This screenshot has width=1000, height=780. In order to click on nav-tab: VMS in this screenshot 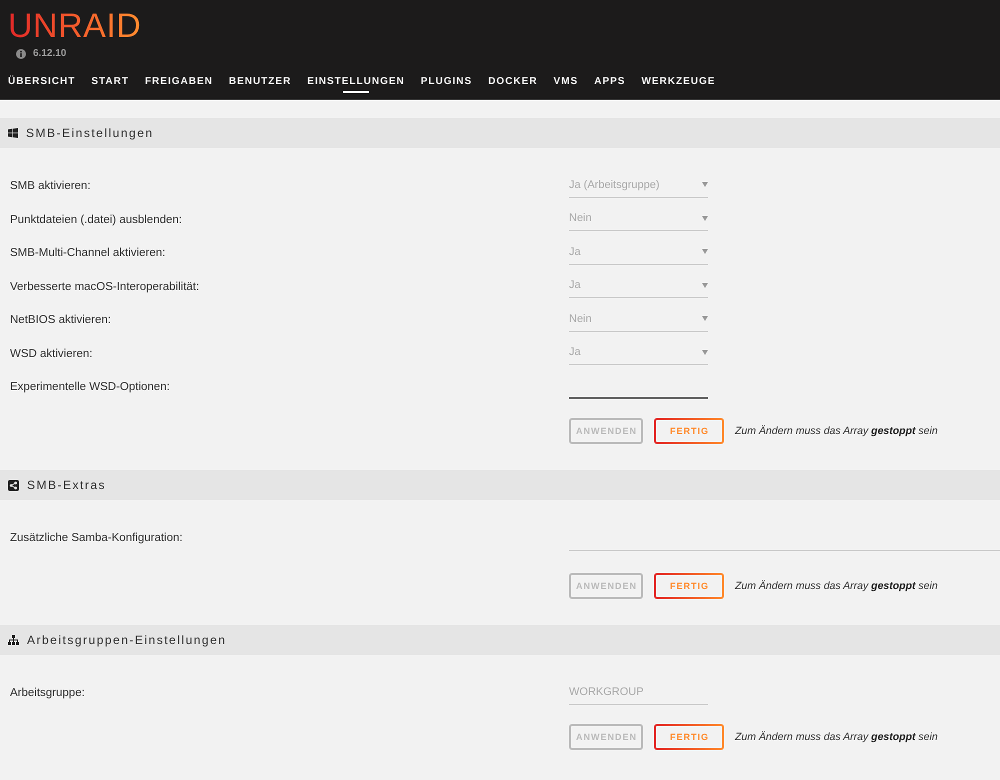, I will do `click(566, 84)`.